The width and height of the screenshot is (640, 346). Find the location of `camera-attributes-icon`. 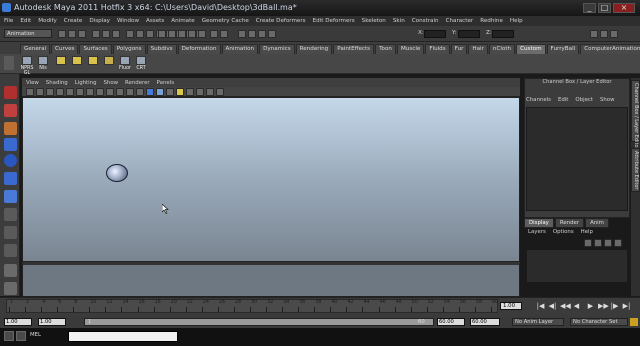

camera-attributes-icon is located at coordinates (40, 92).